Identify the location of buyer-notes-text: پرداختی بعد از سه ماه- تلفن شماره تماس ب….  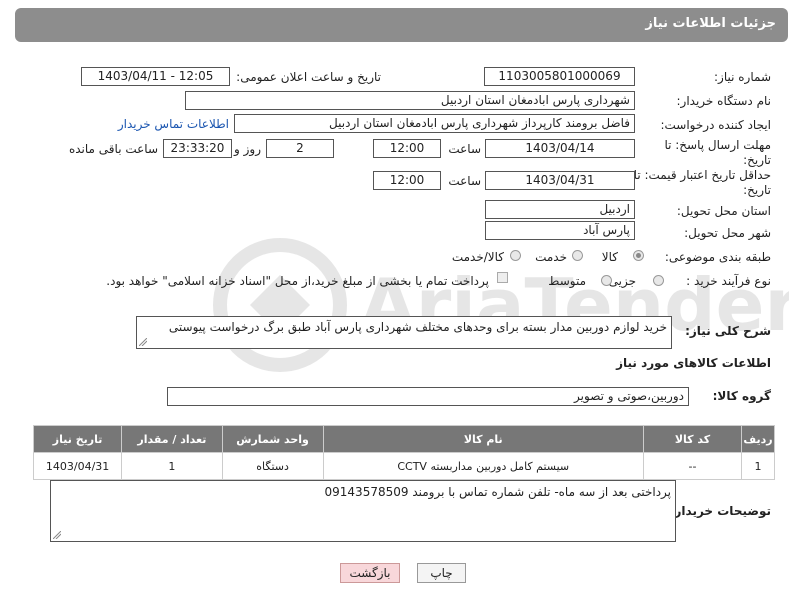
(497, 492).